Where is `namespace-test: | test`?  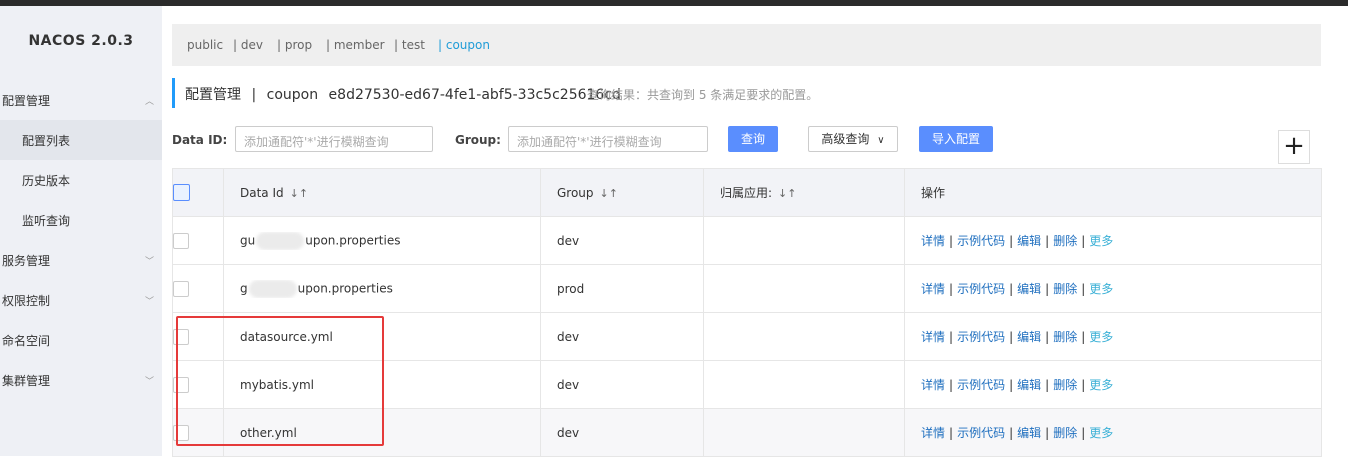
namespace-test: | test is located at coordinates (409, 45).